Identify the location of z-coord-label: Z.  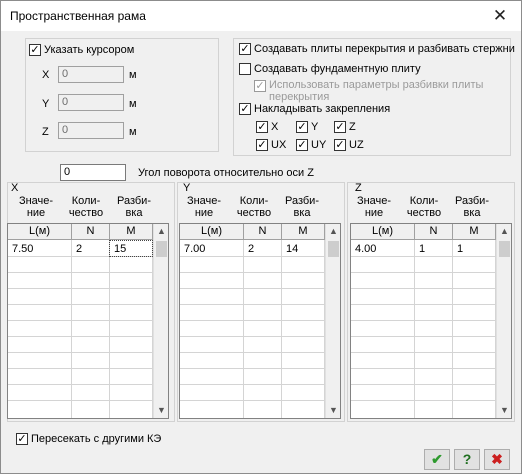
(45, 132).